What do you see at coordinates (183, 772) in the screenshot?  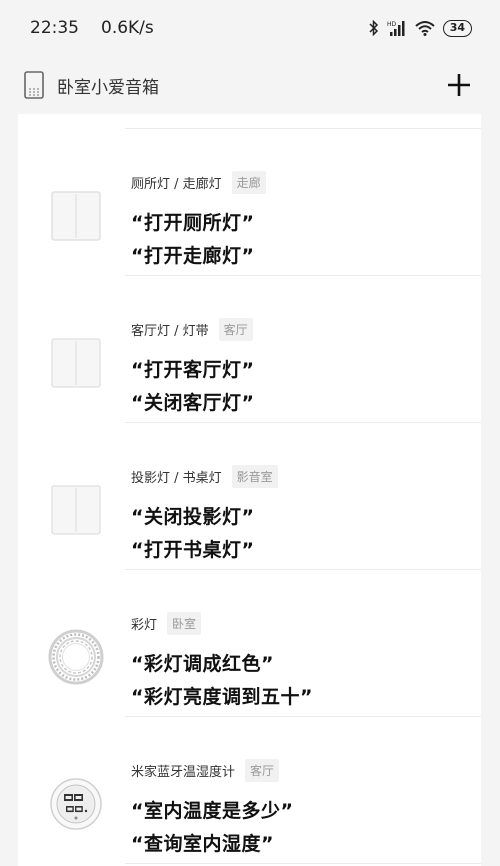 I see `device-name: 米家蓝牙温湿度计` at bounding box center [183, 772].